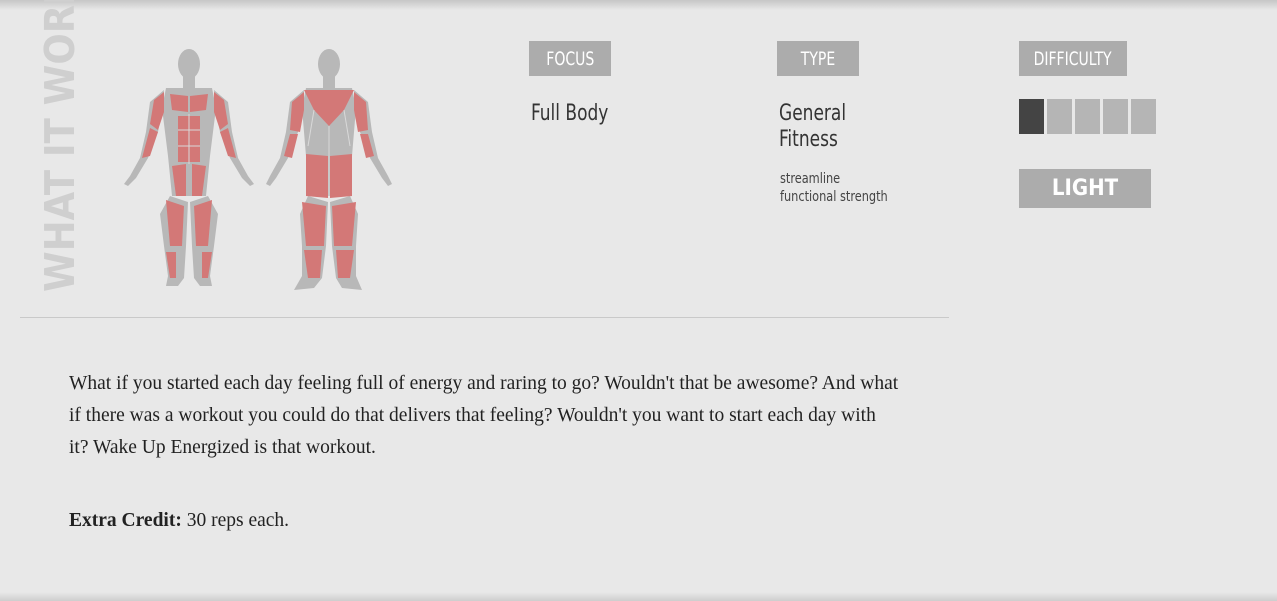 The width and height of the screenshot is (1277, 601). What do you see at coordinates (570, 58) in the screenshot?
I see `focus-label: FOCUS` at bounding box center [570, 58].